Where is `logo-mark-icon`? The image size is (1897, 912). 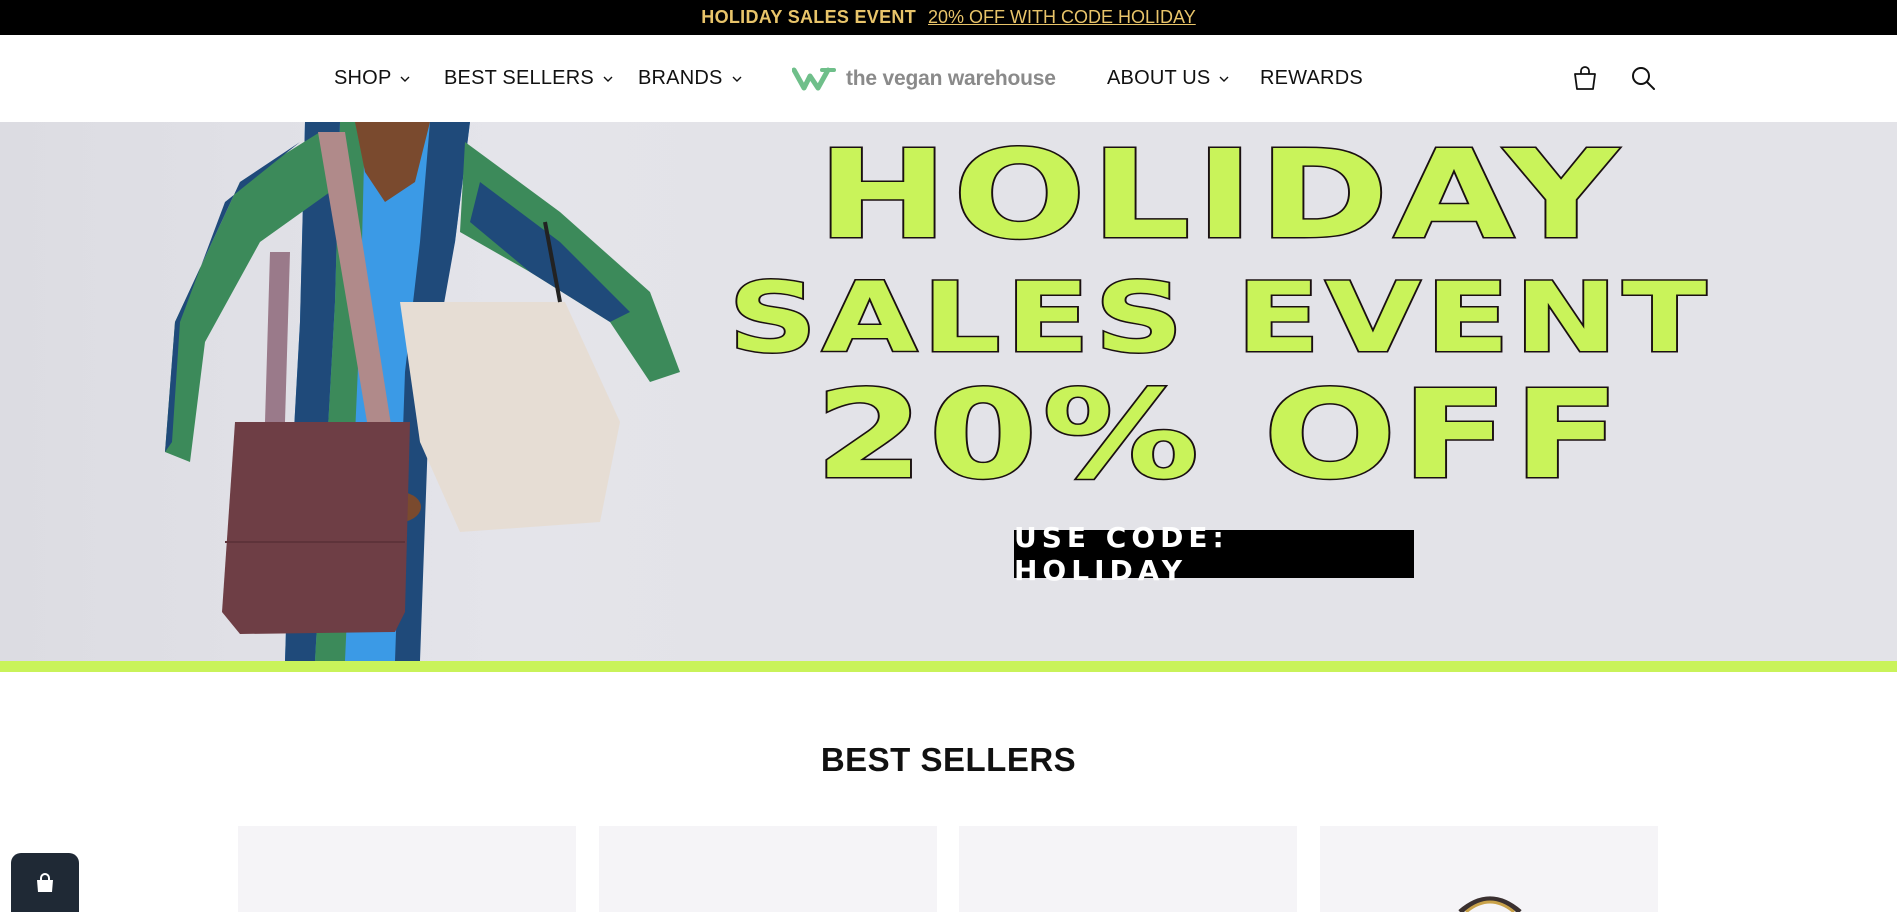 logo-mark-icon is located at coordinates (814, 78).